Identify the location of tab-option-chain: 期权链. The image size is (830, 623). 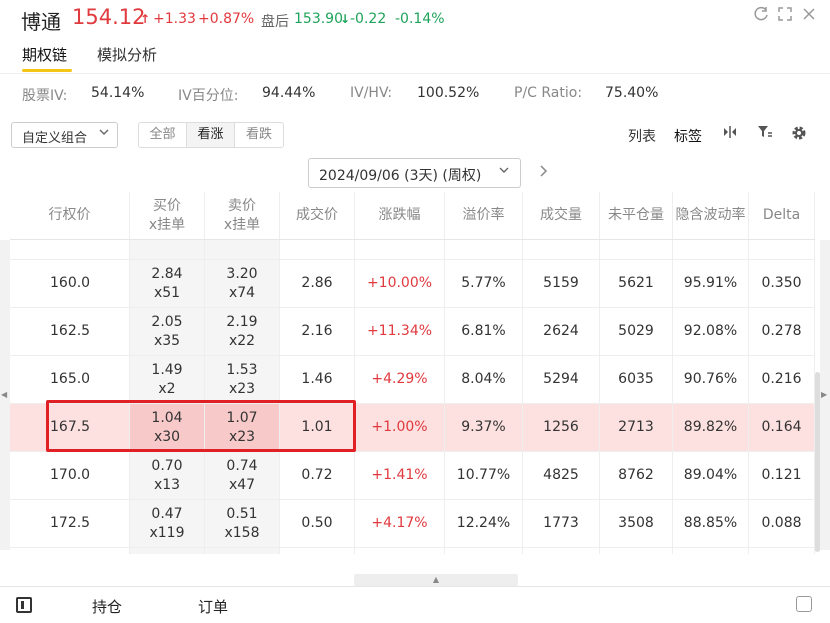
(44, 54).